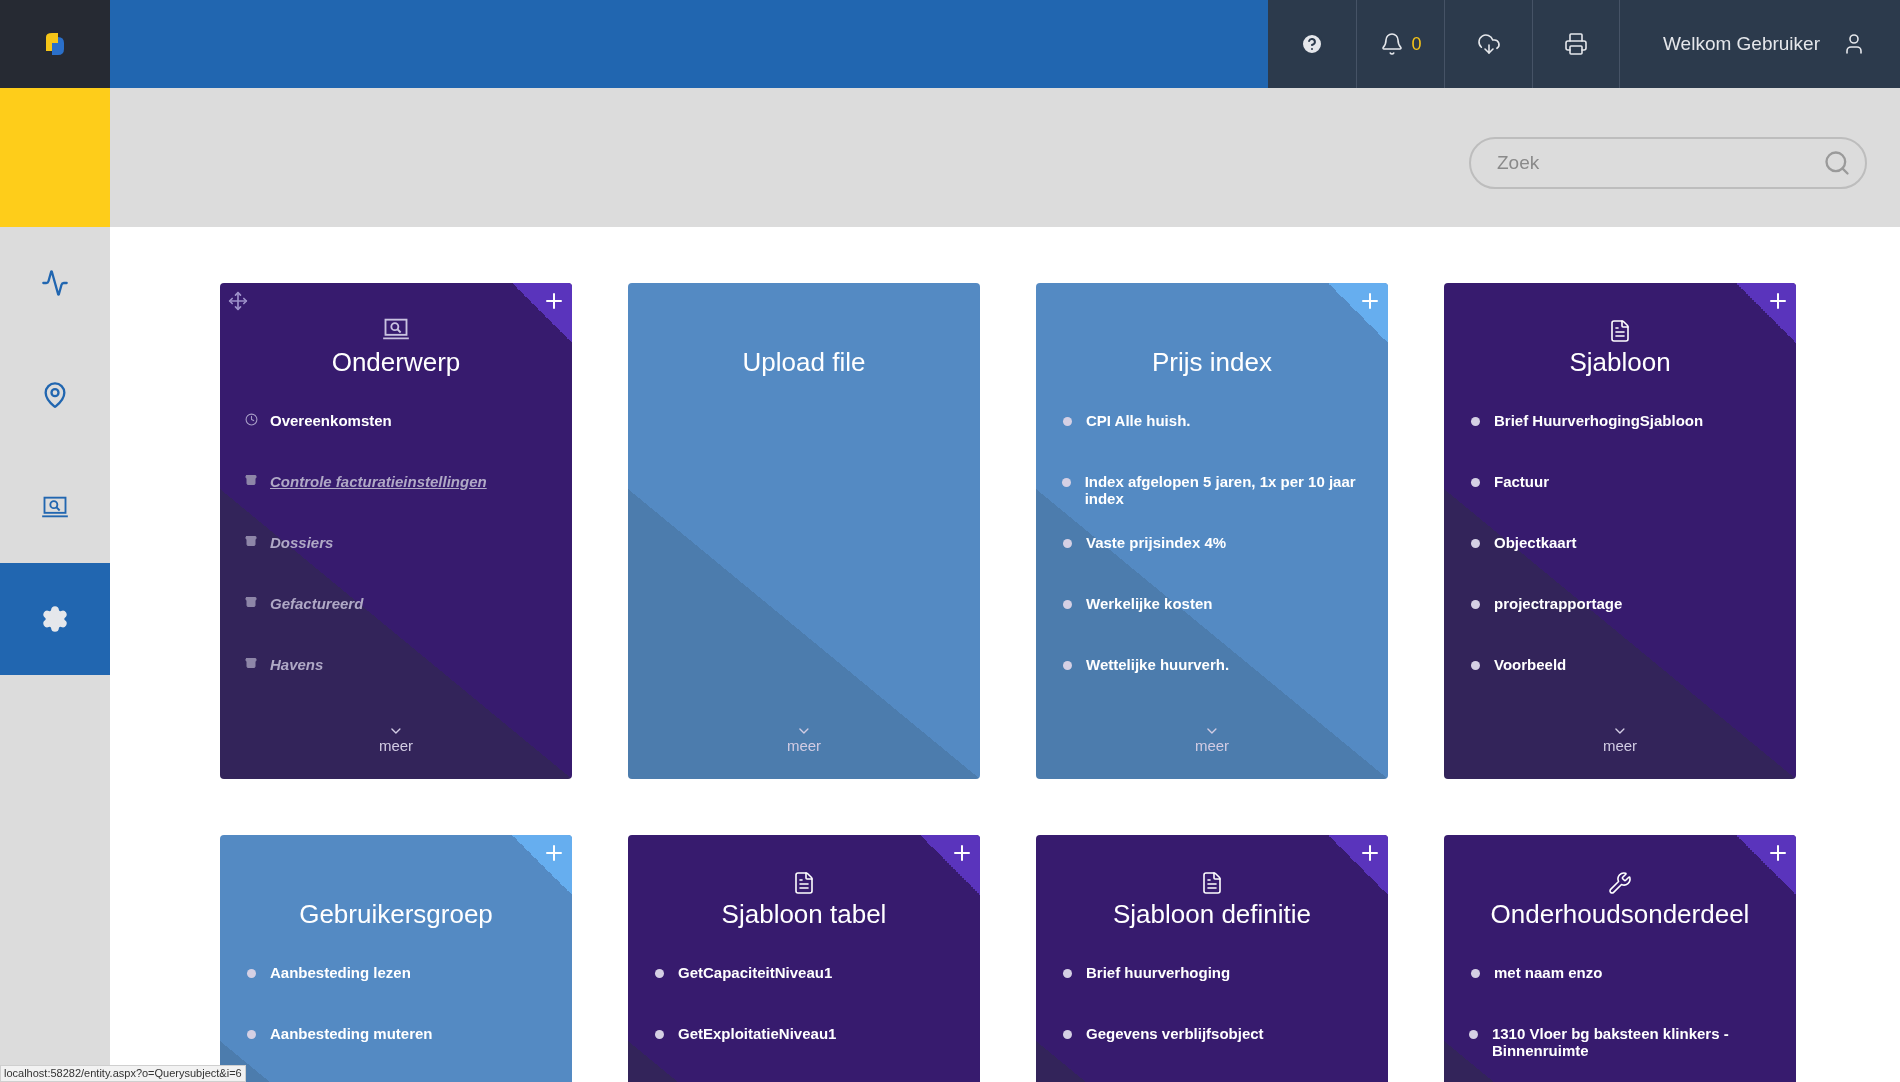  What do you see at coordinates (1535, 542) in the screenshot?
I see `list-link: Objectkaart` at bounding box center [1535, 542].